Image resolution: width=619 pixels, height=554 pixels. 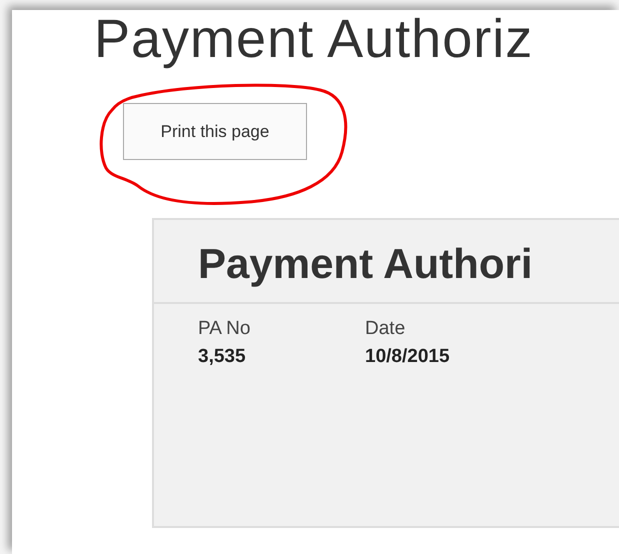 What do you see at coordinates (366, 264) in the screenshot?
I see `card-title: Payment Authori` at bounding box center [366, 264].